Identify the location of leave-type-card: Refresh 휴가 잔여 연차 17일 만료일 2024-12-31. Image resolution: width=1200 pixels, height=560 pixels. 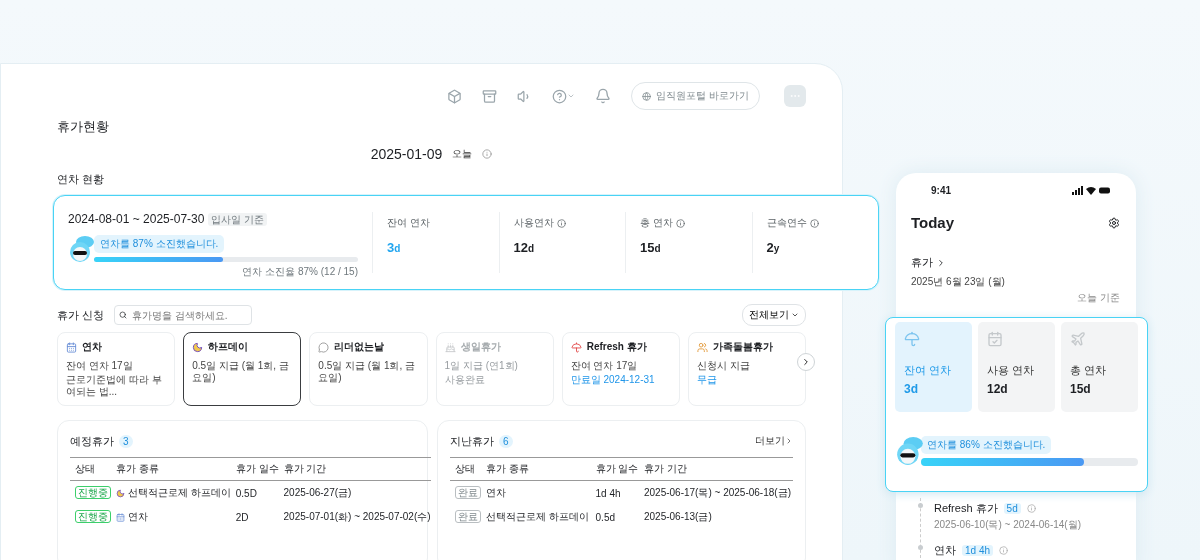
(620, 369).